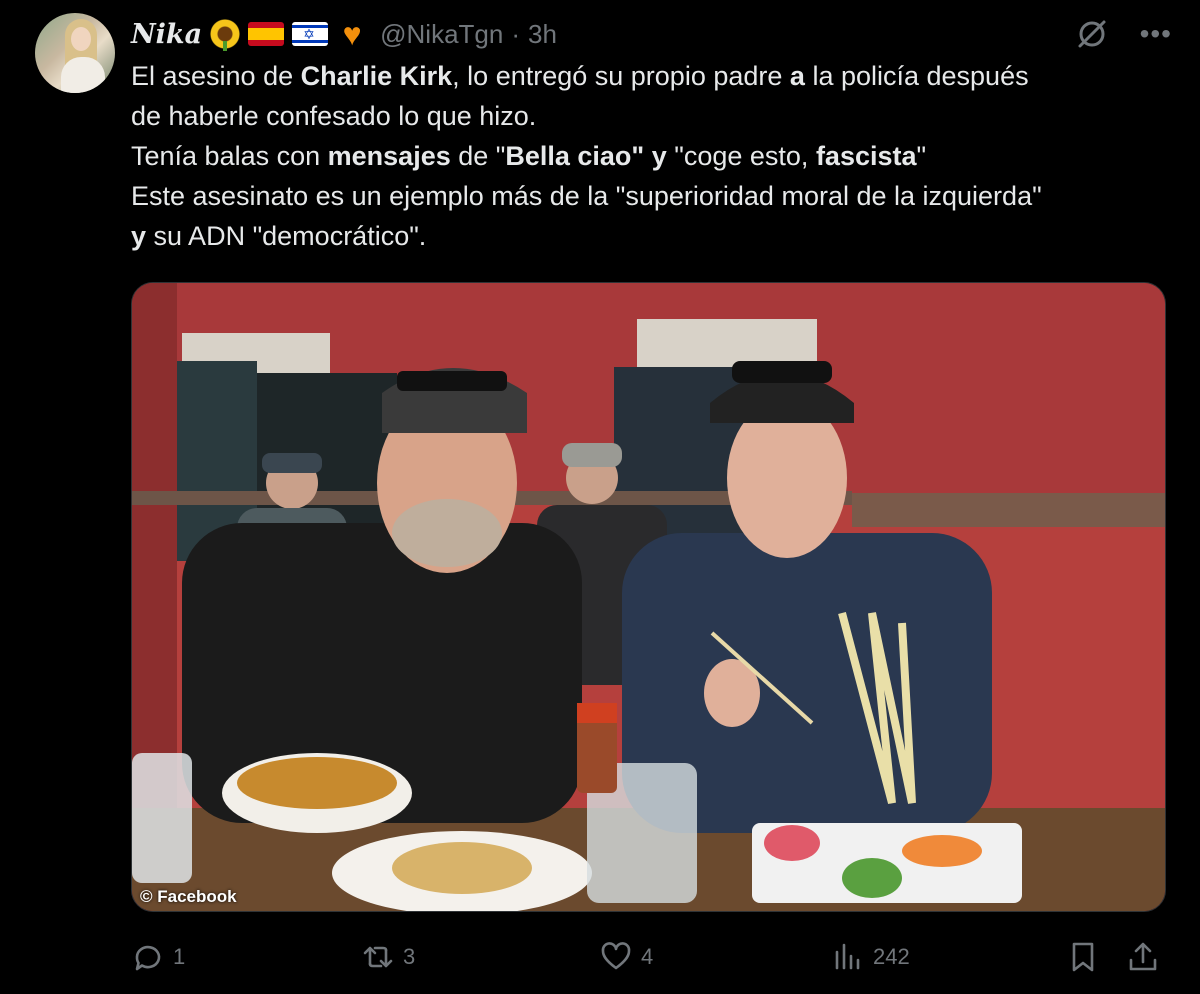 Image resolution: width=1200 pixels, height=994 pixels. What do you see at coordinates (148, 958) in the screenshot?
I see `reply-icon` at bounding box center [148, 958].